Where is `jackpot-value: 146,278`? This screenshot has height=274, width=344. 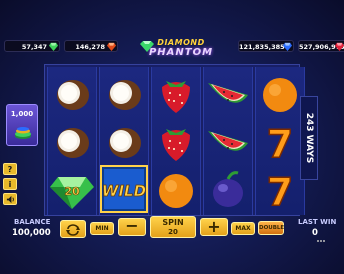 jackpot-value: 146,278 is located at coordinates (90, 47).